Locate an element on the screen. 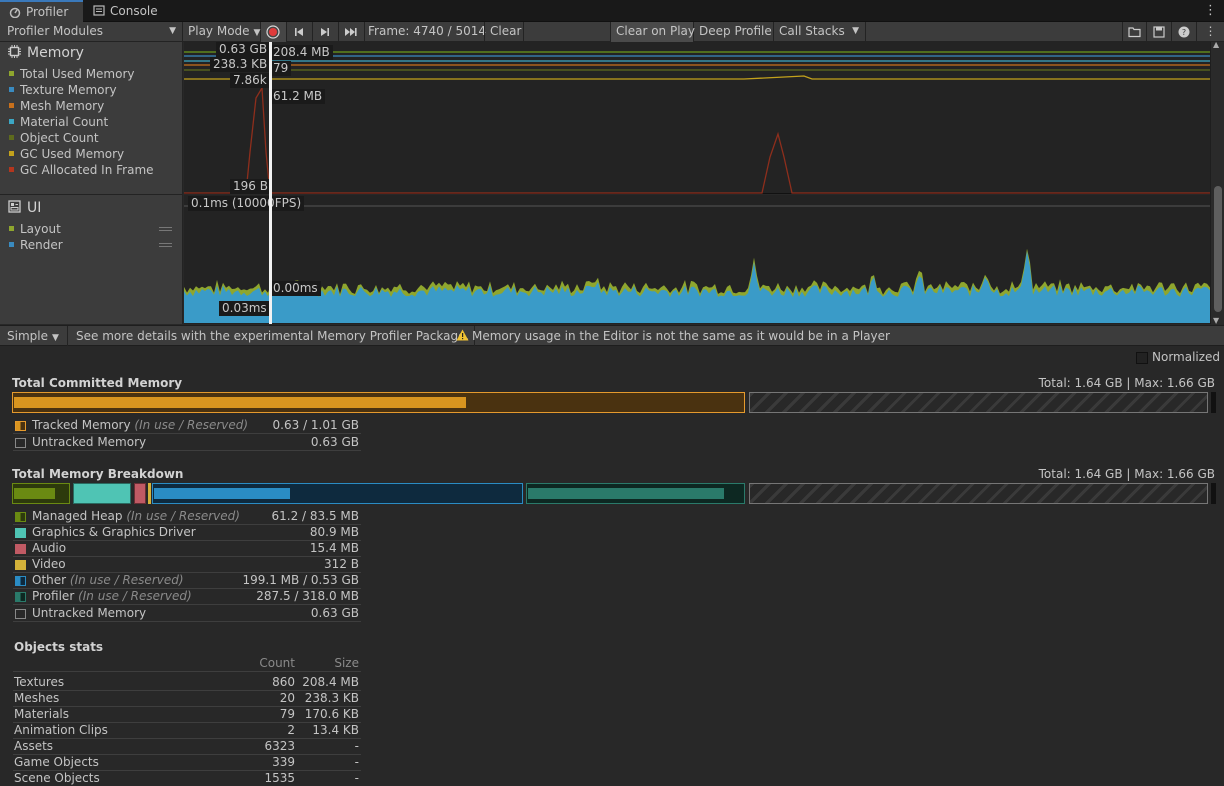 Image resolution: width=1224 pixels, height=786 pixels. table-row: Meshes 20 238.3 KB is located at coordinates (187, 699).